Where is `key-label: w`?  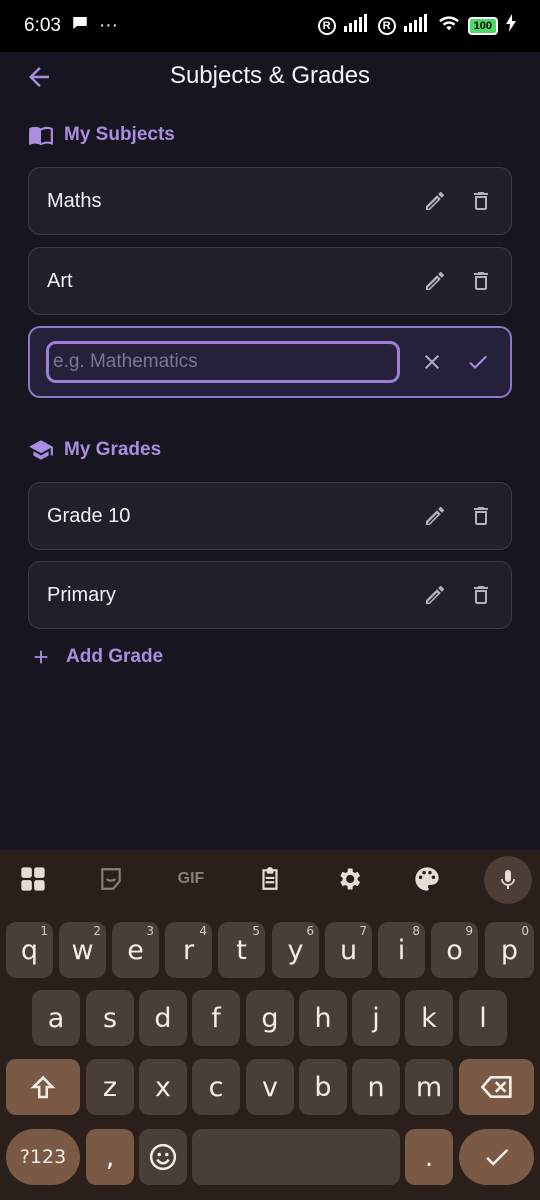 key-label: w is located at coordinates (82, 950).